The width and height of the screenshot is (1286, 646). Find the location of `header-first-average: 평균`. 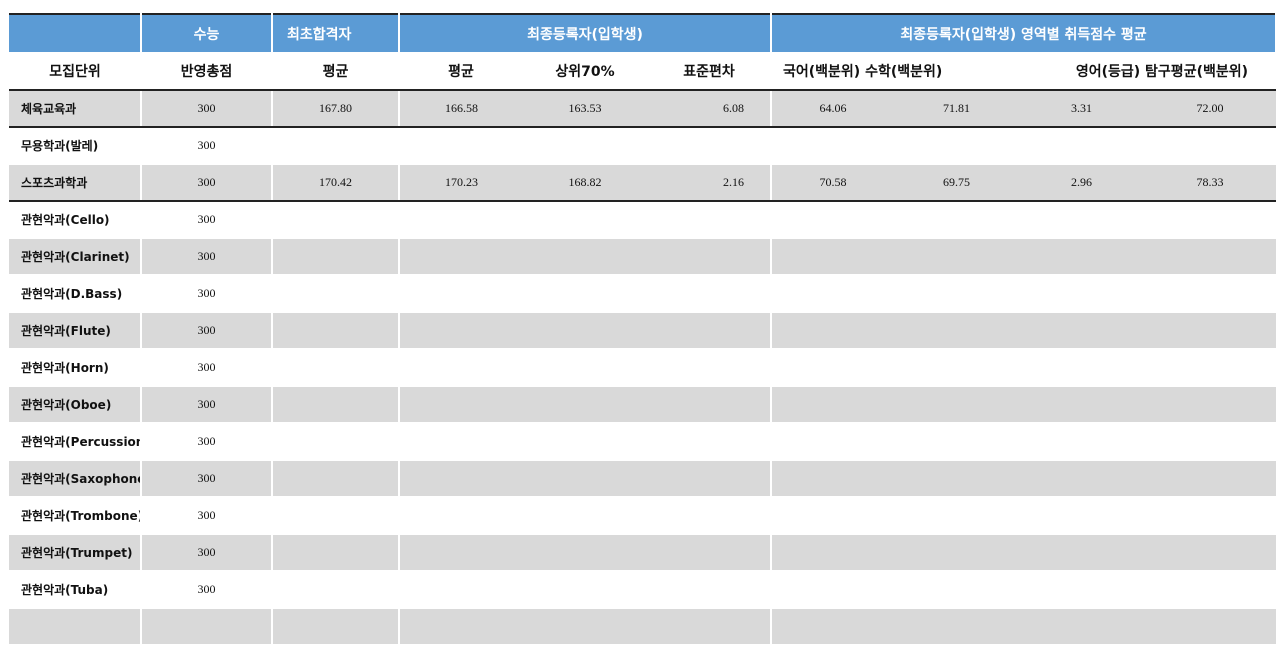

header-first-average: 평균 is located at coordinates (335, 71).